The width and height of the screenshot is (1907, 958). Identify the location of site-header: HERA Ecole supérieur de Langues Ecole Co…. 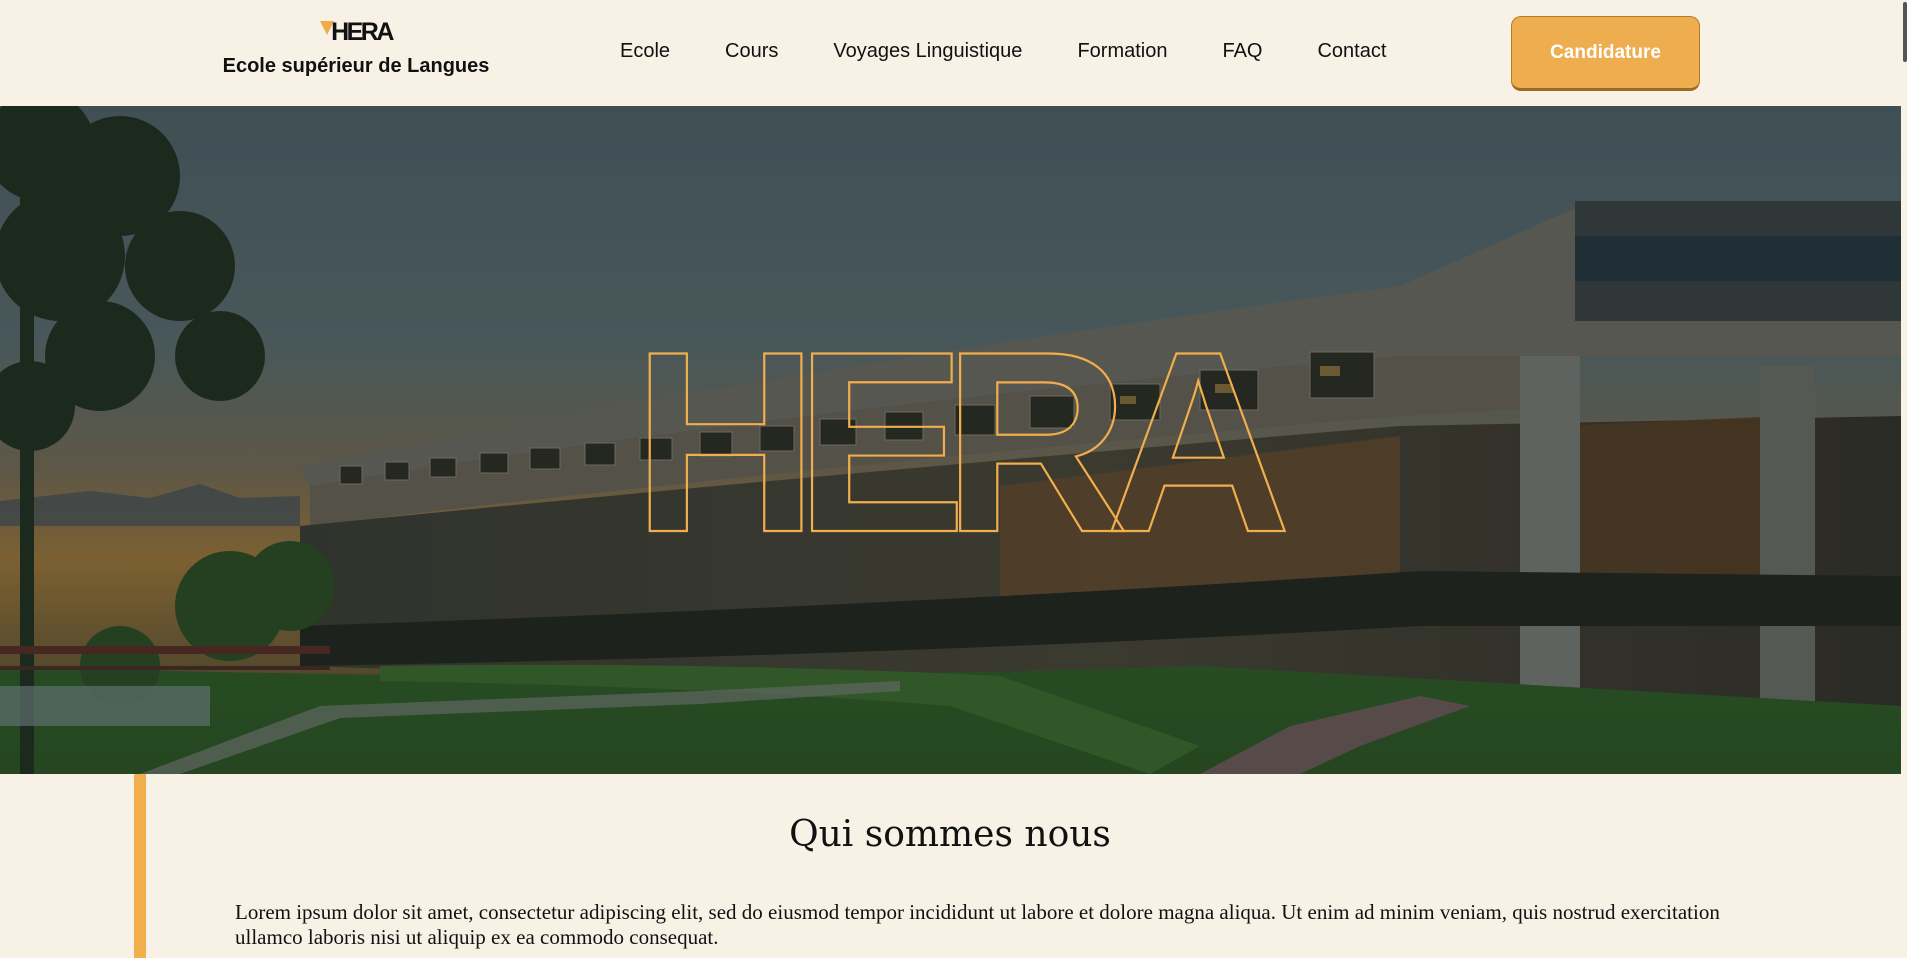
(953, 53).